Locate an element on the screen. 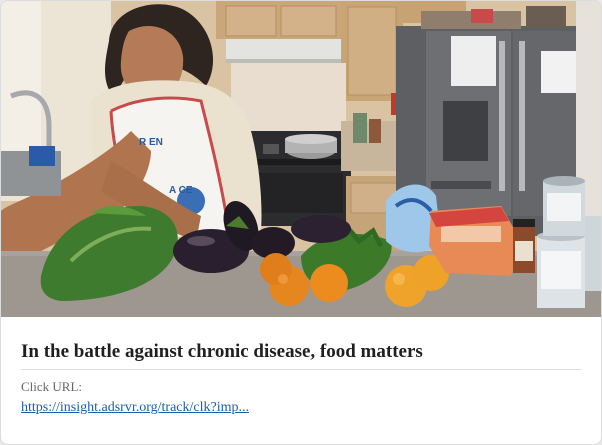  apron-text: R EN is located at coordinates (151, 142).